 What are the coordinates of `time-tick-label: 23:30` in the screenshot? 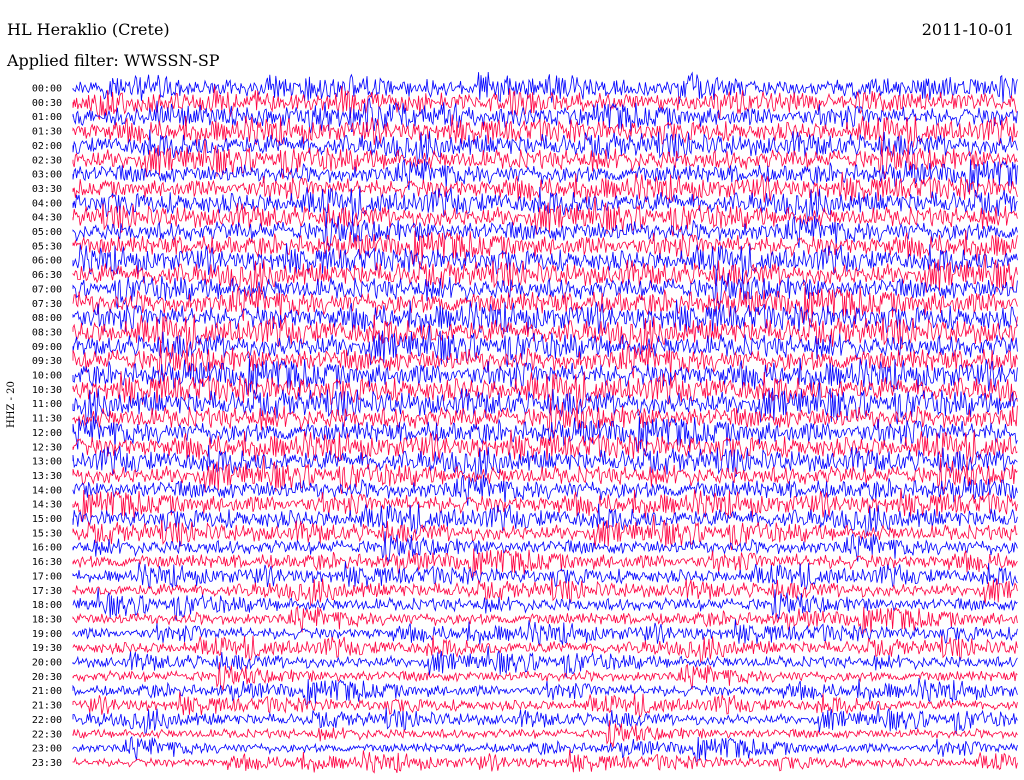 It's located at (47, 763).